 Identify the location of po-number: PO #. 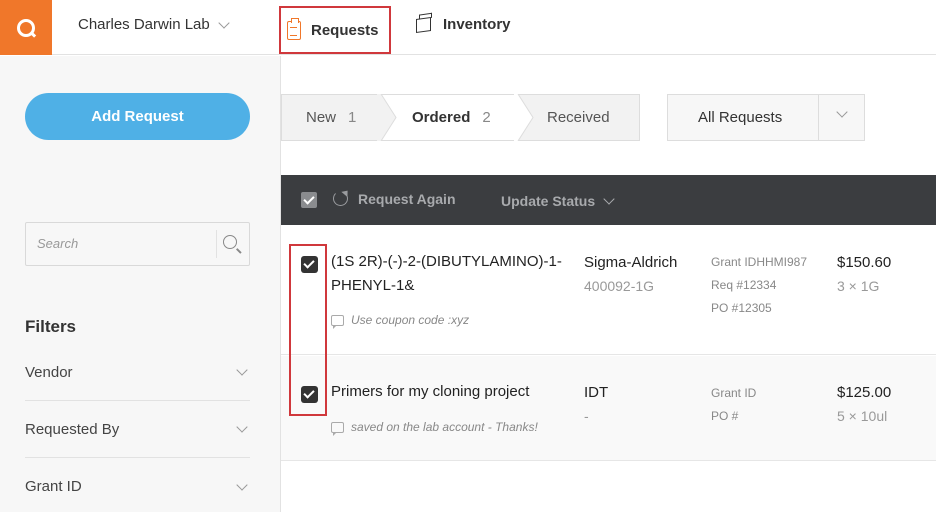
(725, 416).